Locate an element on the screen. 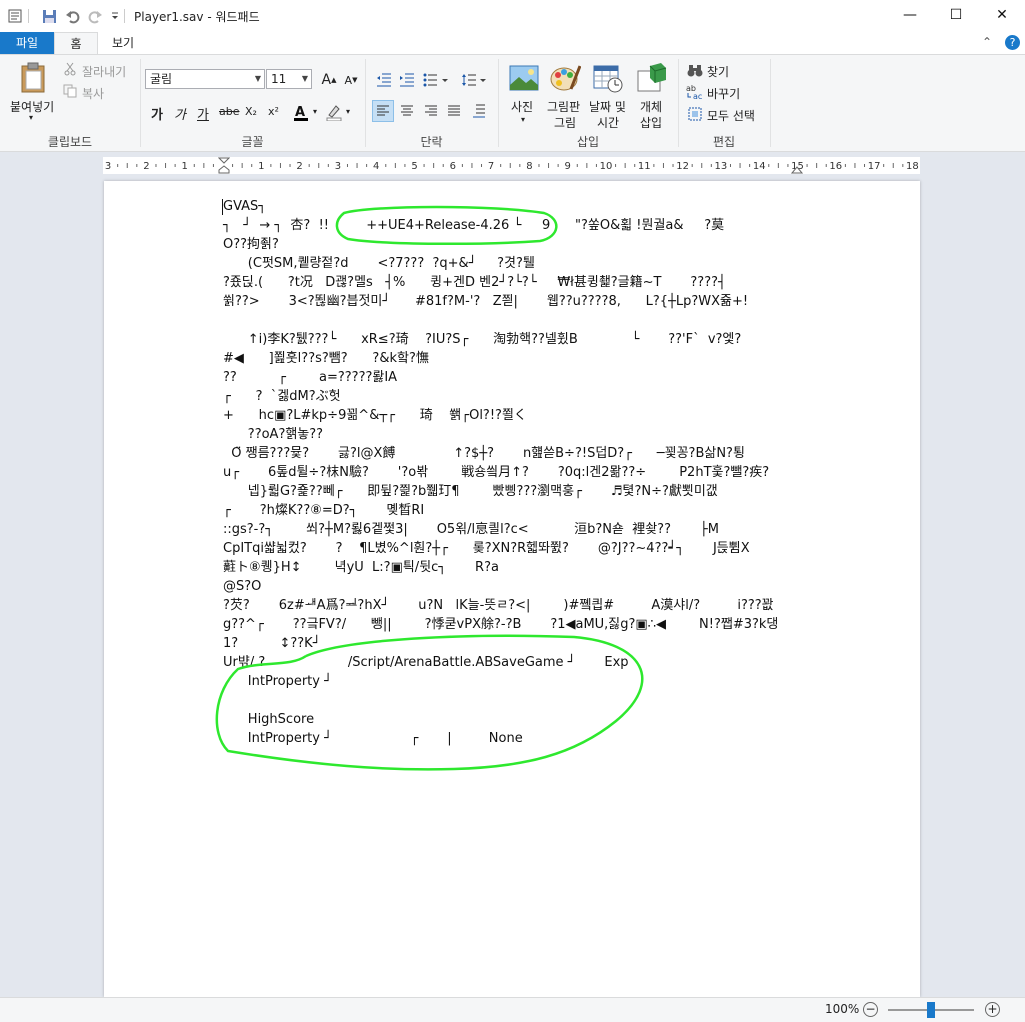 The image size is (1025, 1022). ruler-label: 5 is located at coordinates (414, 166).